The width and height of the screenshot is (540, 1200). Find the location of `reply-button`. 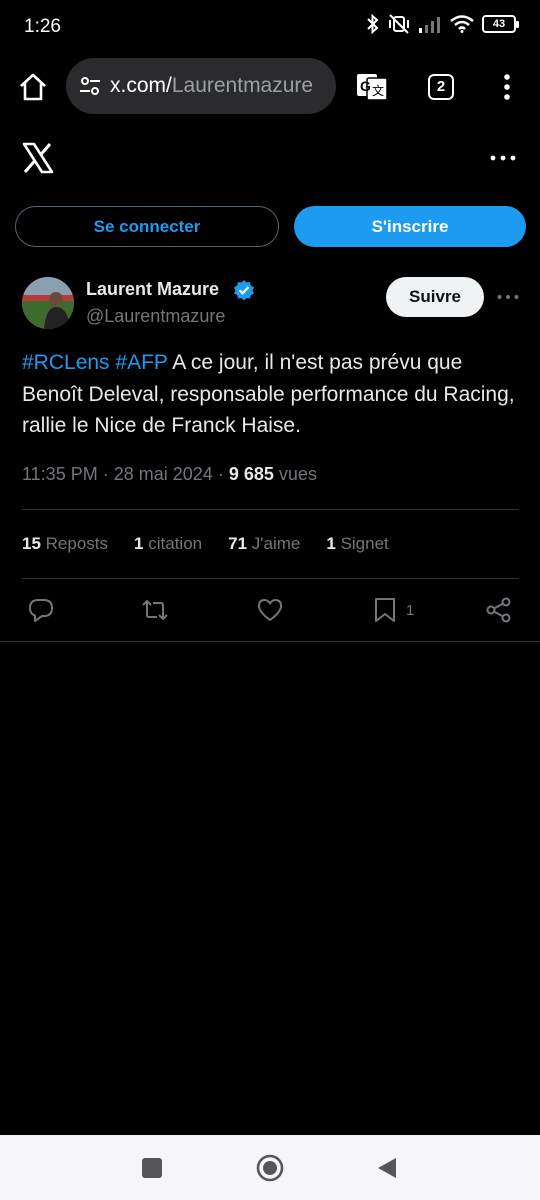

reply-button is located at coordinates (41, 610).